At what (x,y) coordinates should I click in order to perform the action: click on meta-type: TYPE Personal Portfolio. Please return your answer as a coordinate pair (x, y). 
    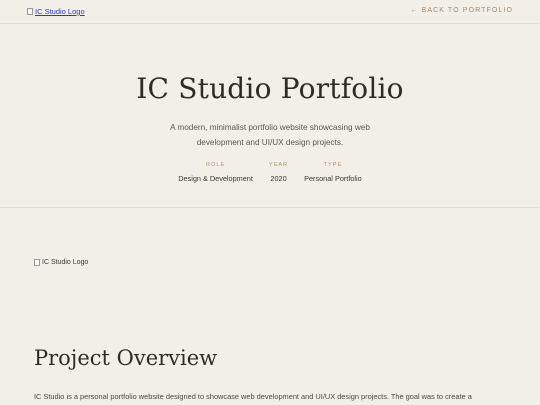
    Looking at the image, I should click on (333, 172).